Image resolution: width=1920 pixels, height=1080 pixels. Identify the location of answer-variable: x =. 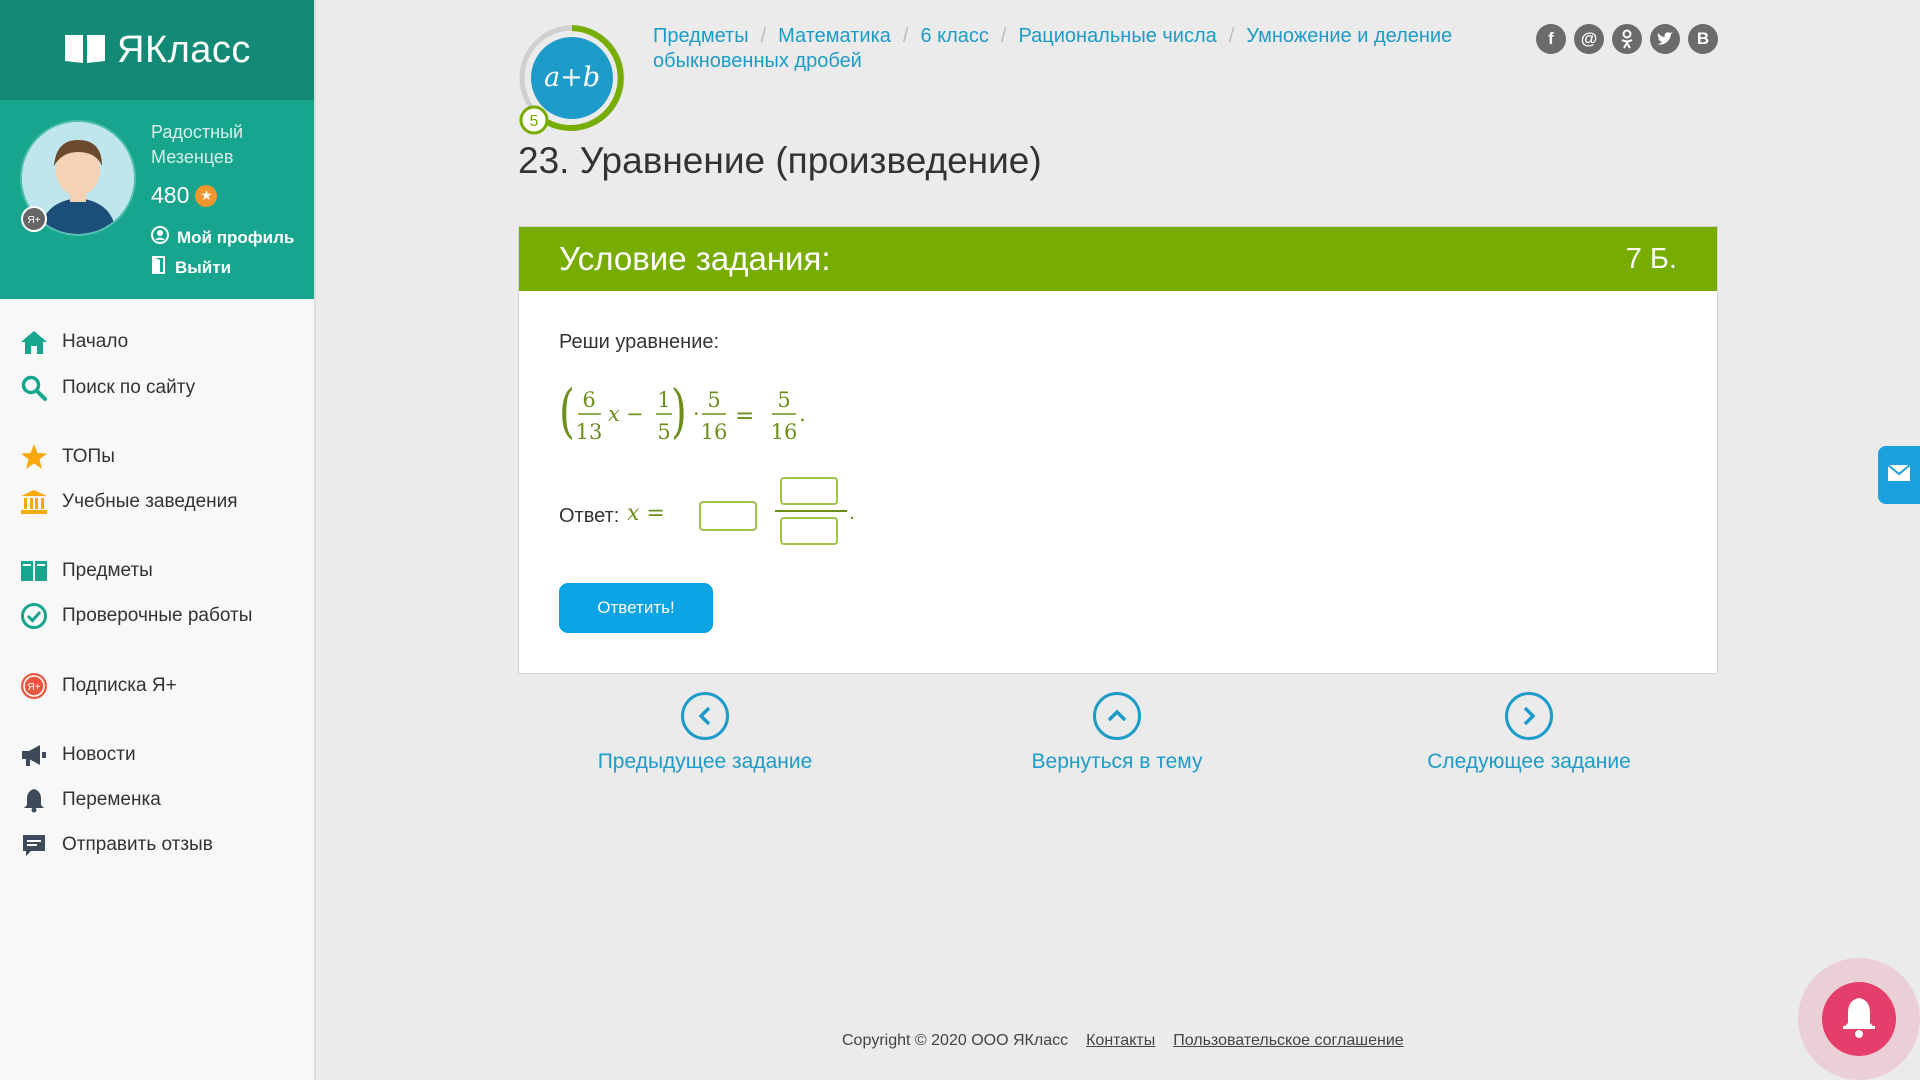
(646, 513).